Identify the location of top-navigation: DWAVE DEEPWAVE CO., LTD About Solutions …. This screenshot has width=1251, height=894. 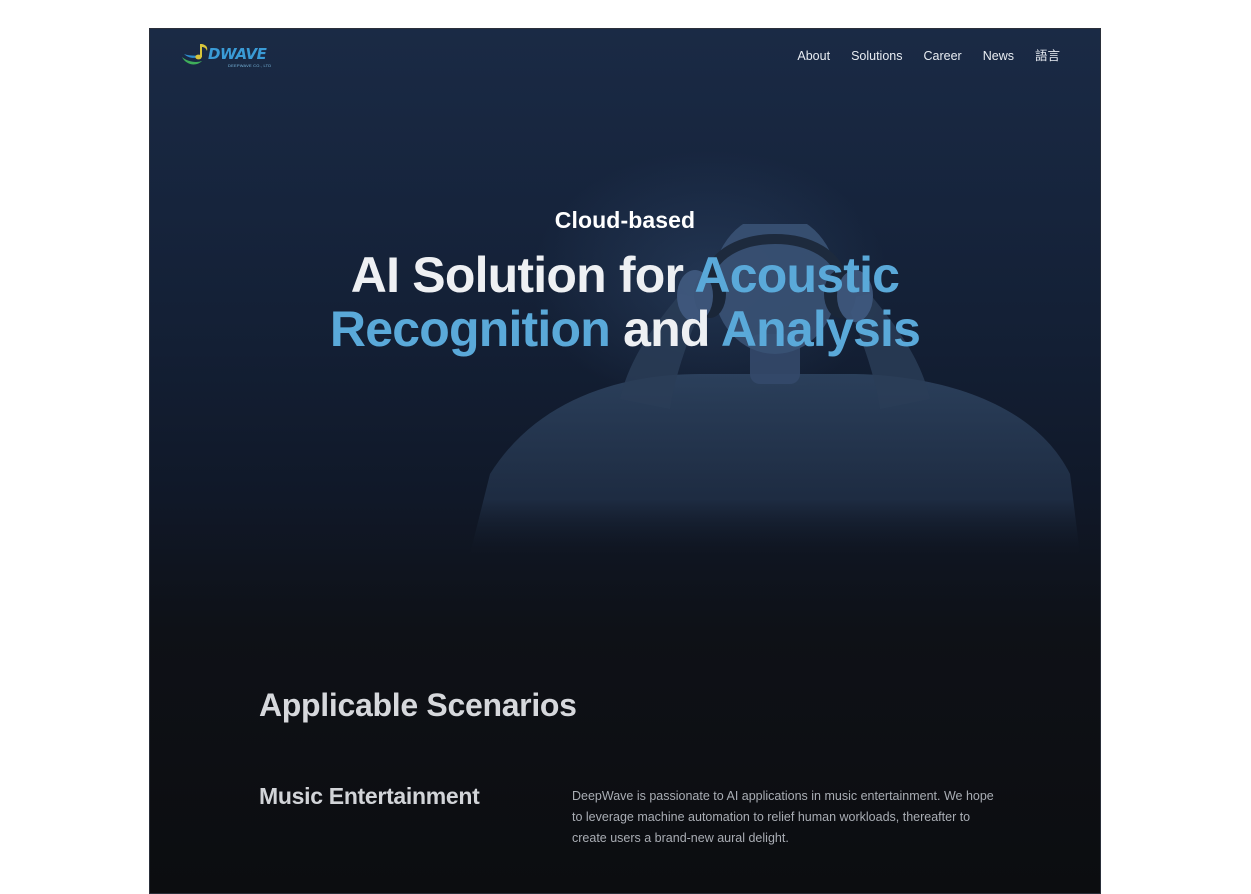
(625, 57).